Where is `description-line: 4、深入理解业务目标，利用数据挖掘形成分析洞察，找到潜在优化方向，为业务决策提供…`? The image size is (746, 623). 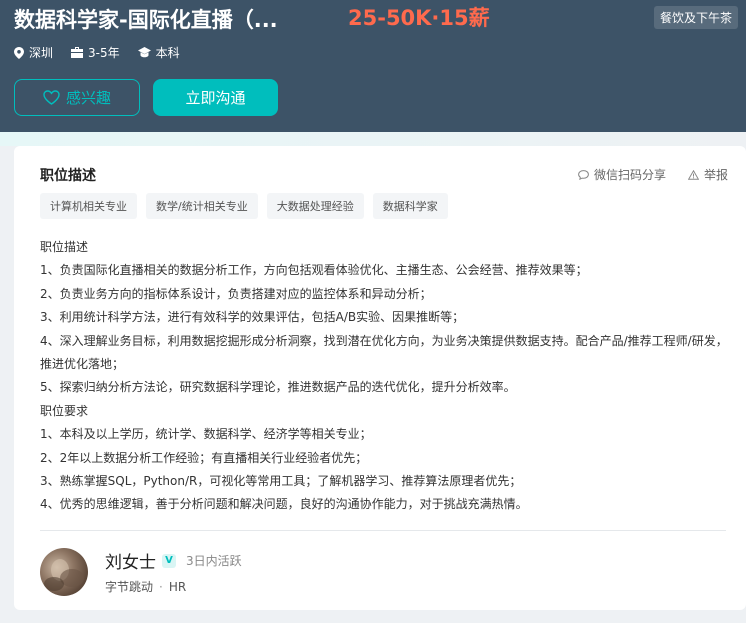 description-line: 4、深入理解业务目标，利用数据挖掘形成分析洞察，找到潜在优化方向，为业务决策提供… is located at coordinates (384, 352).